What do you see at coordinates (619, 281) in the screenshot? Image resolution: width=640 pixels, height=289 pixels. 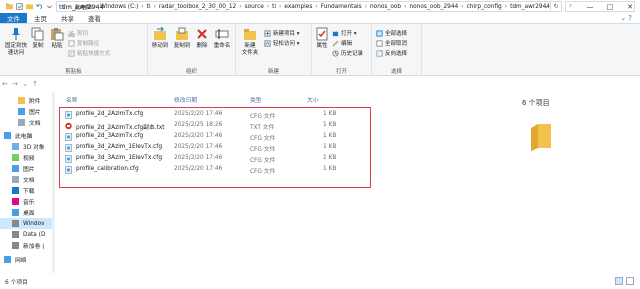 I see `details-view-button` at bounding box center [619, 281].